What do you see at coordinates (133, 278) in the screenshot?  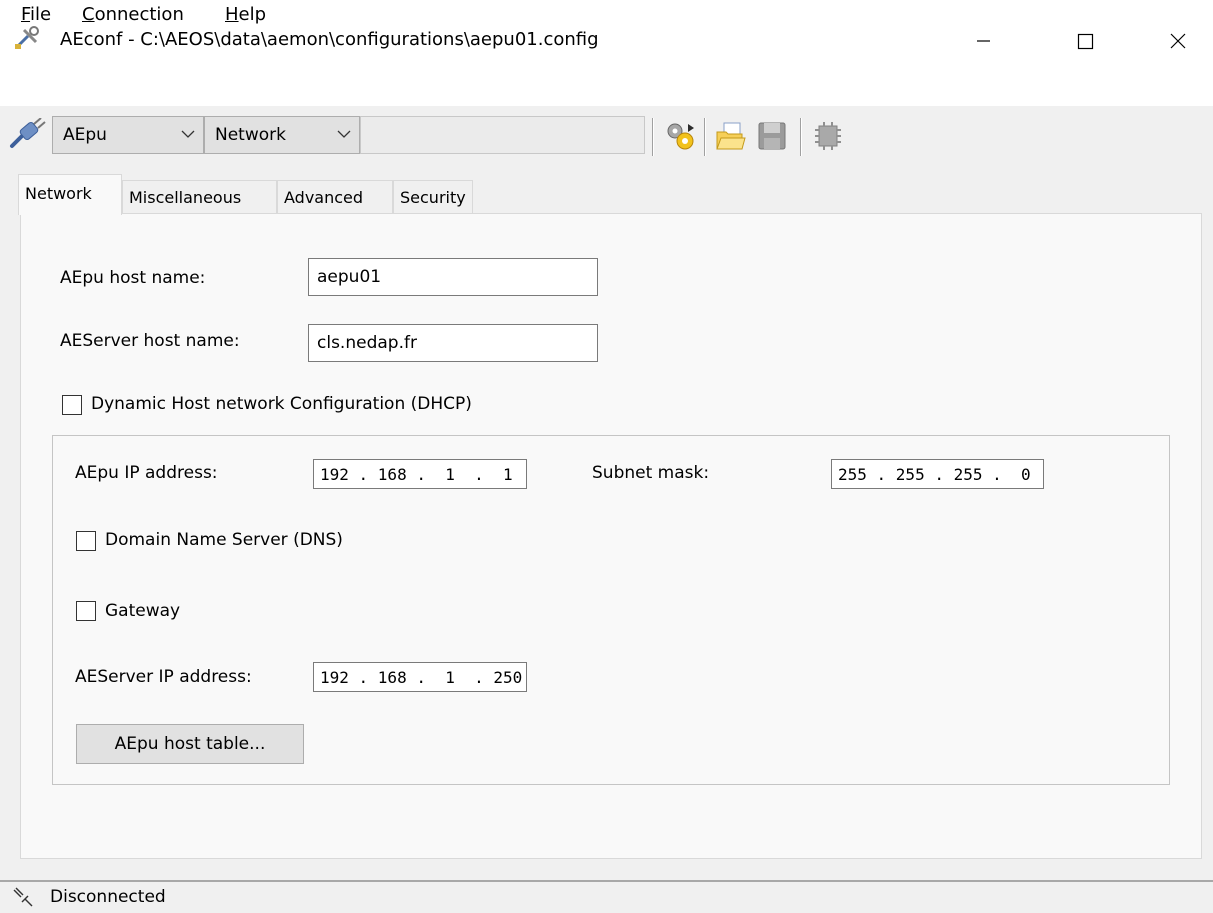 I see `host-name-label: AEpu host name:` at bounding box center [133, 278].